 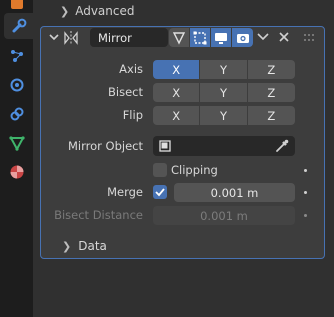 What do you see at coordinates (177, 115) in the screenshot?
I see `flip-x-toggle: X` at bounding box center [177, 115].